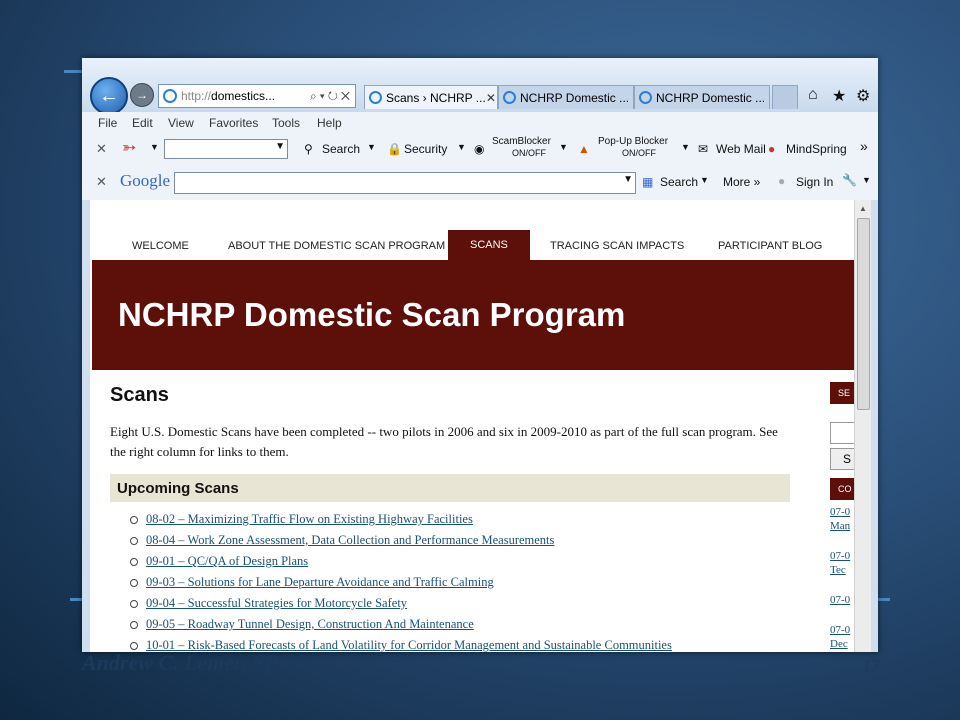 The height and width of the screenshot is (720, 960). I want to click on menu-file: File, so click(107, 123).